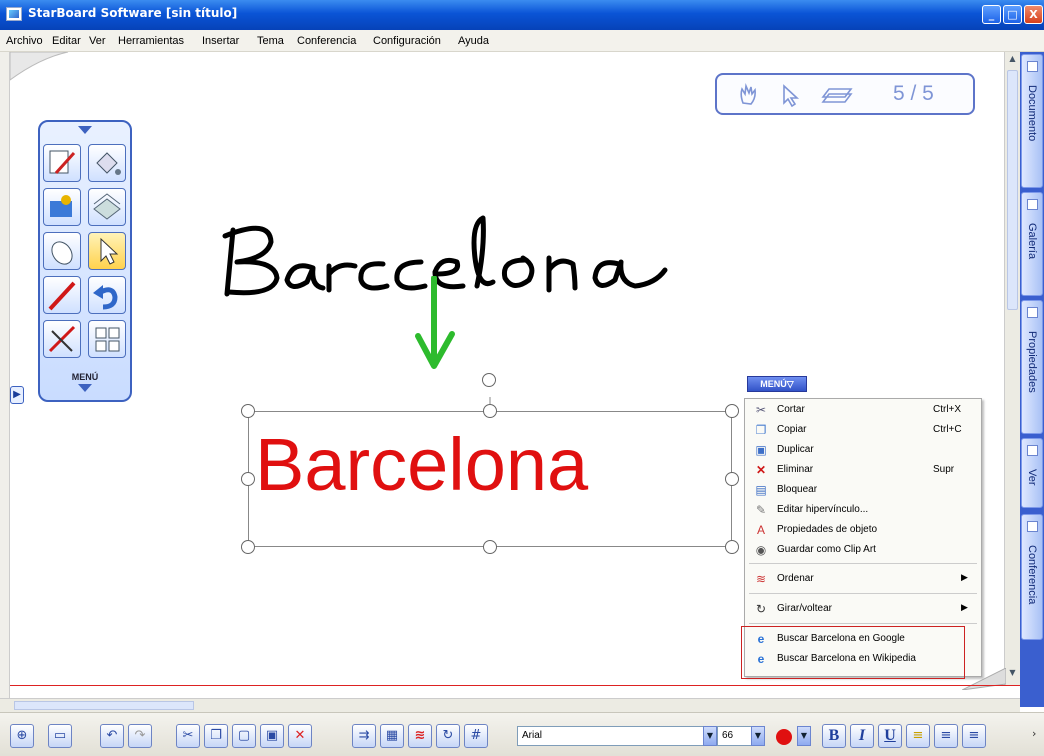  I want to click on new-page-button: ▭, so click(60, 736).